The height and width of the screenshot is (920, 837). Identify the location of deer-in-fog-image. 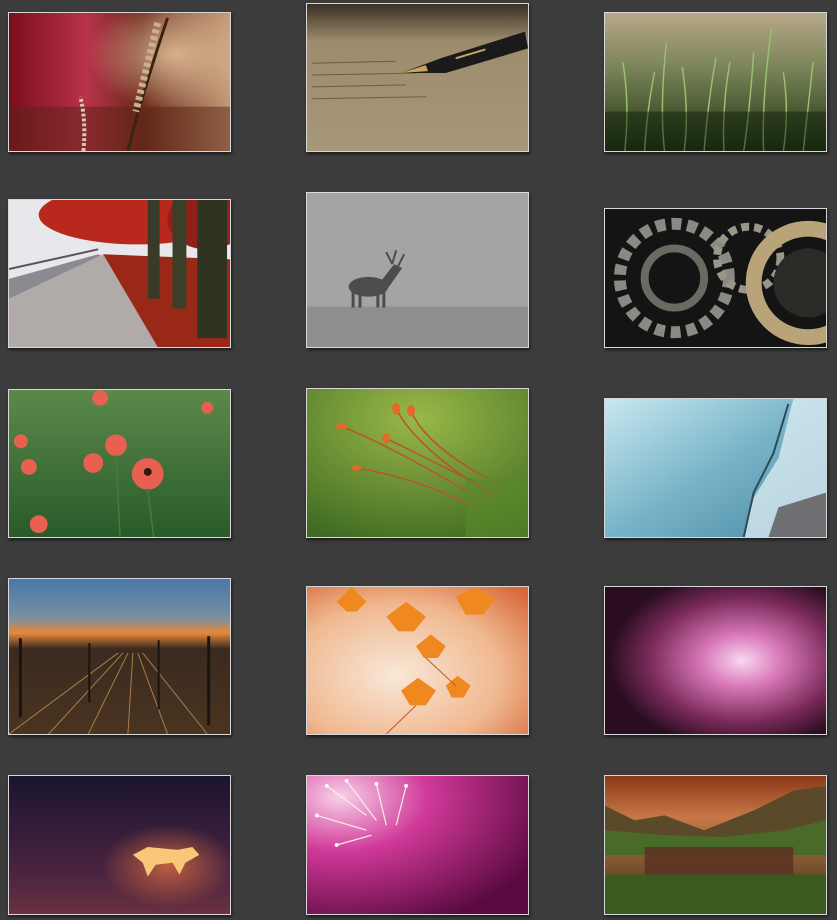
(417, 270).